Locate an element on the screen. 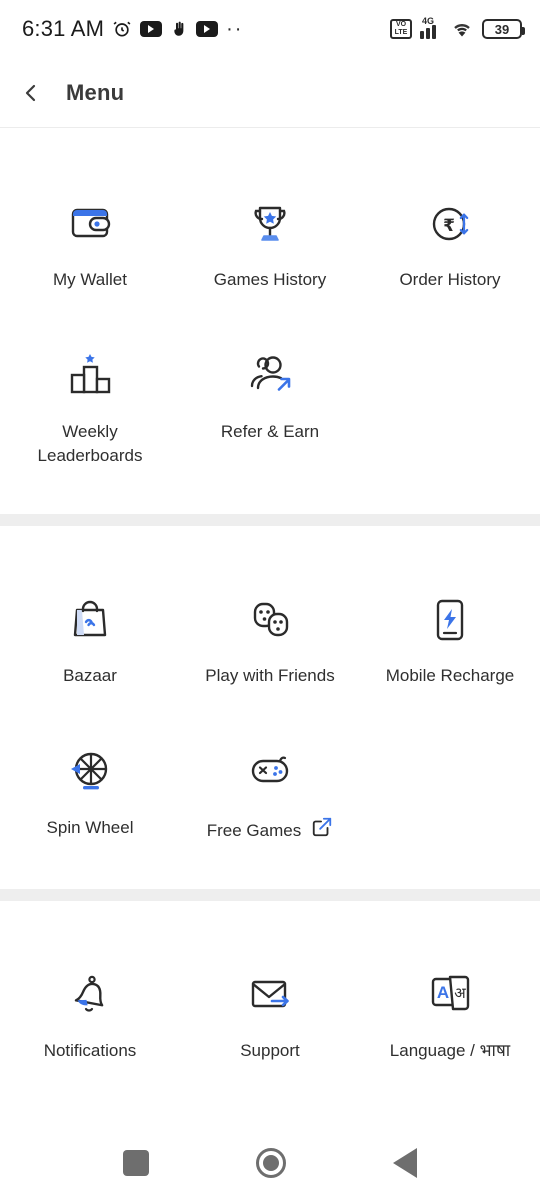 This screenshot has height=1200, width=540. menu-item-label: Language / भाषा is located at coordinates (450, 1050).